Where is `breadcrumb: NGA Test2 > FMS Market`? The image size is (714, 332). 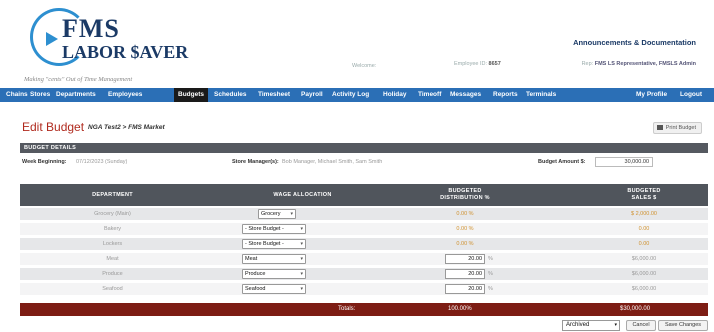
breadcrumb: NGA Test2 > FMS Market is located at coordinates (126, 127).